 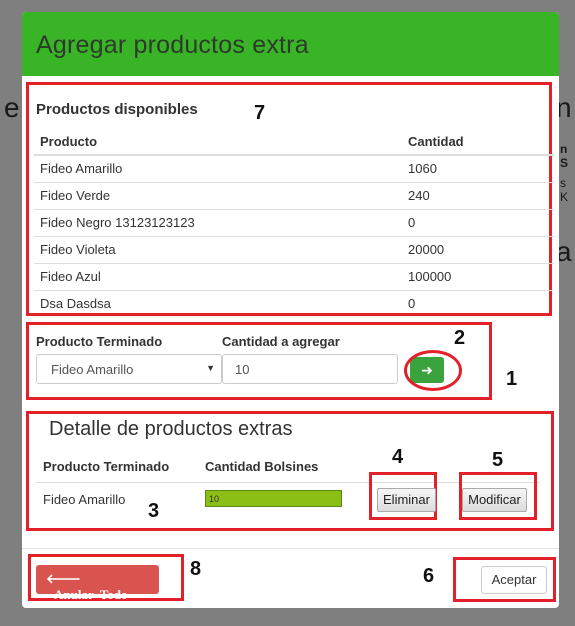 I want to click on detail-row-product: Fideo Amarillo, so click(x=84, y=499).